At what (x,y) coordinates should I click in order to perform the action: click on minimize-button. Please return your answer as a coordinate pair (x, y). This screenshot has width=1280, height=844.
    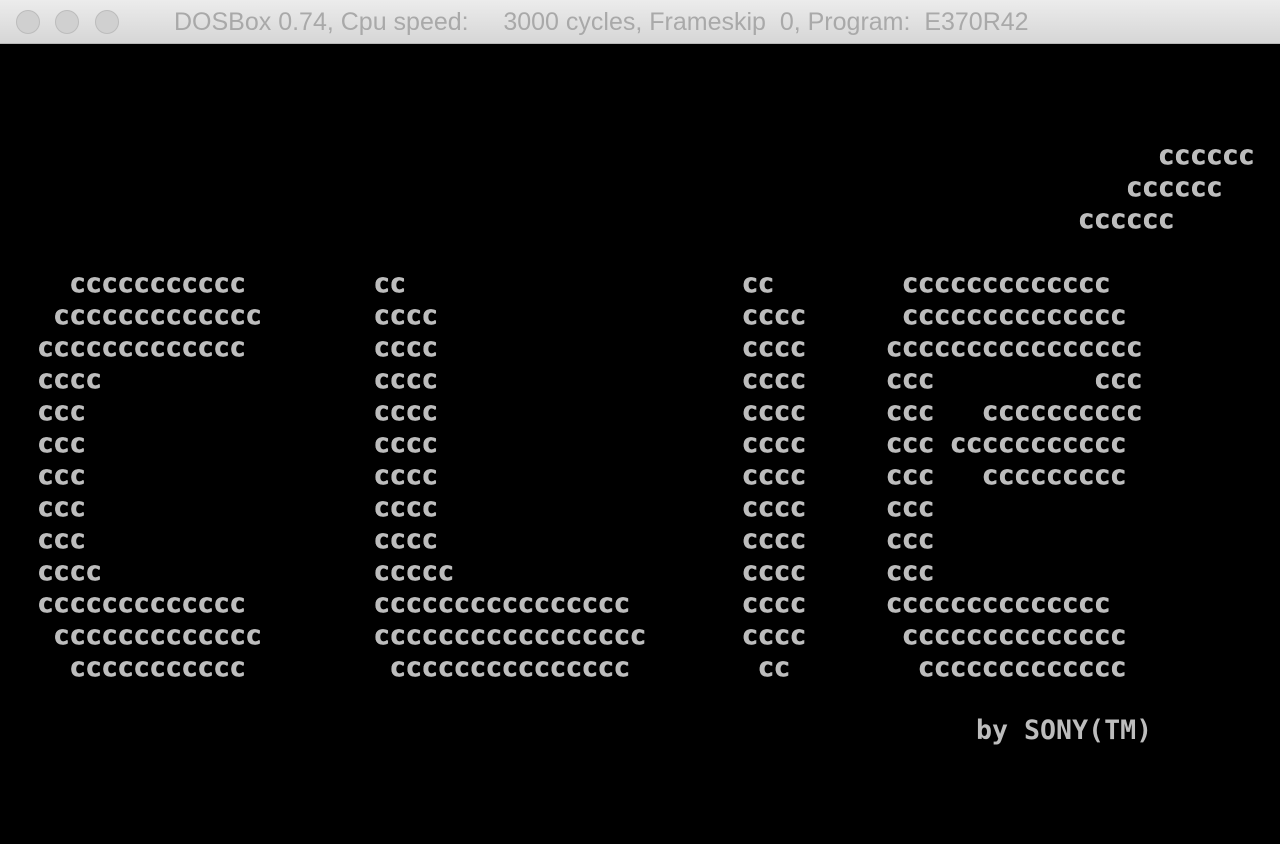
    Looking at the image, I should click on (67, 22).